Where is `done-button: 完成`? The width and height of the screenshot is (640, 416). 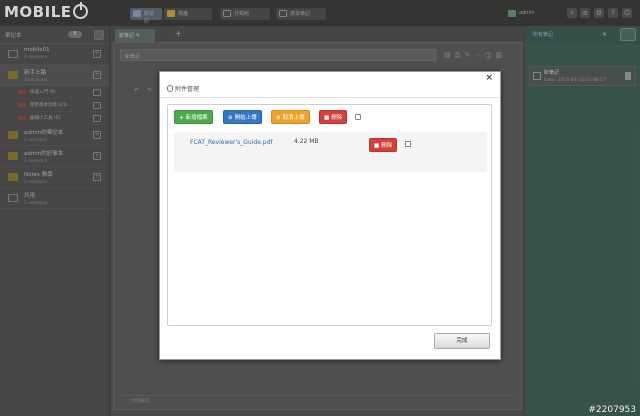
done-button: 完成 is located at coordinates (462, 341).